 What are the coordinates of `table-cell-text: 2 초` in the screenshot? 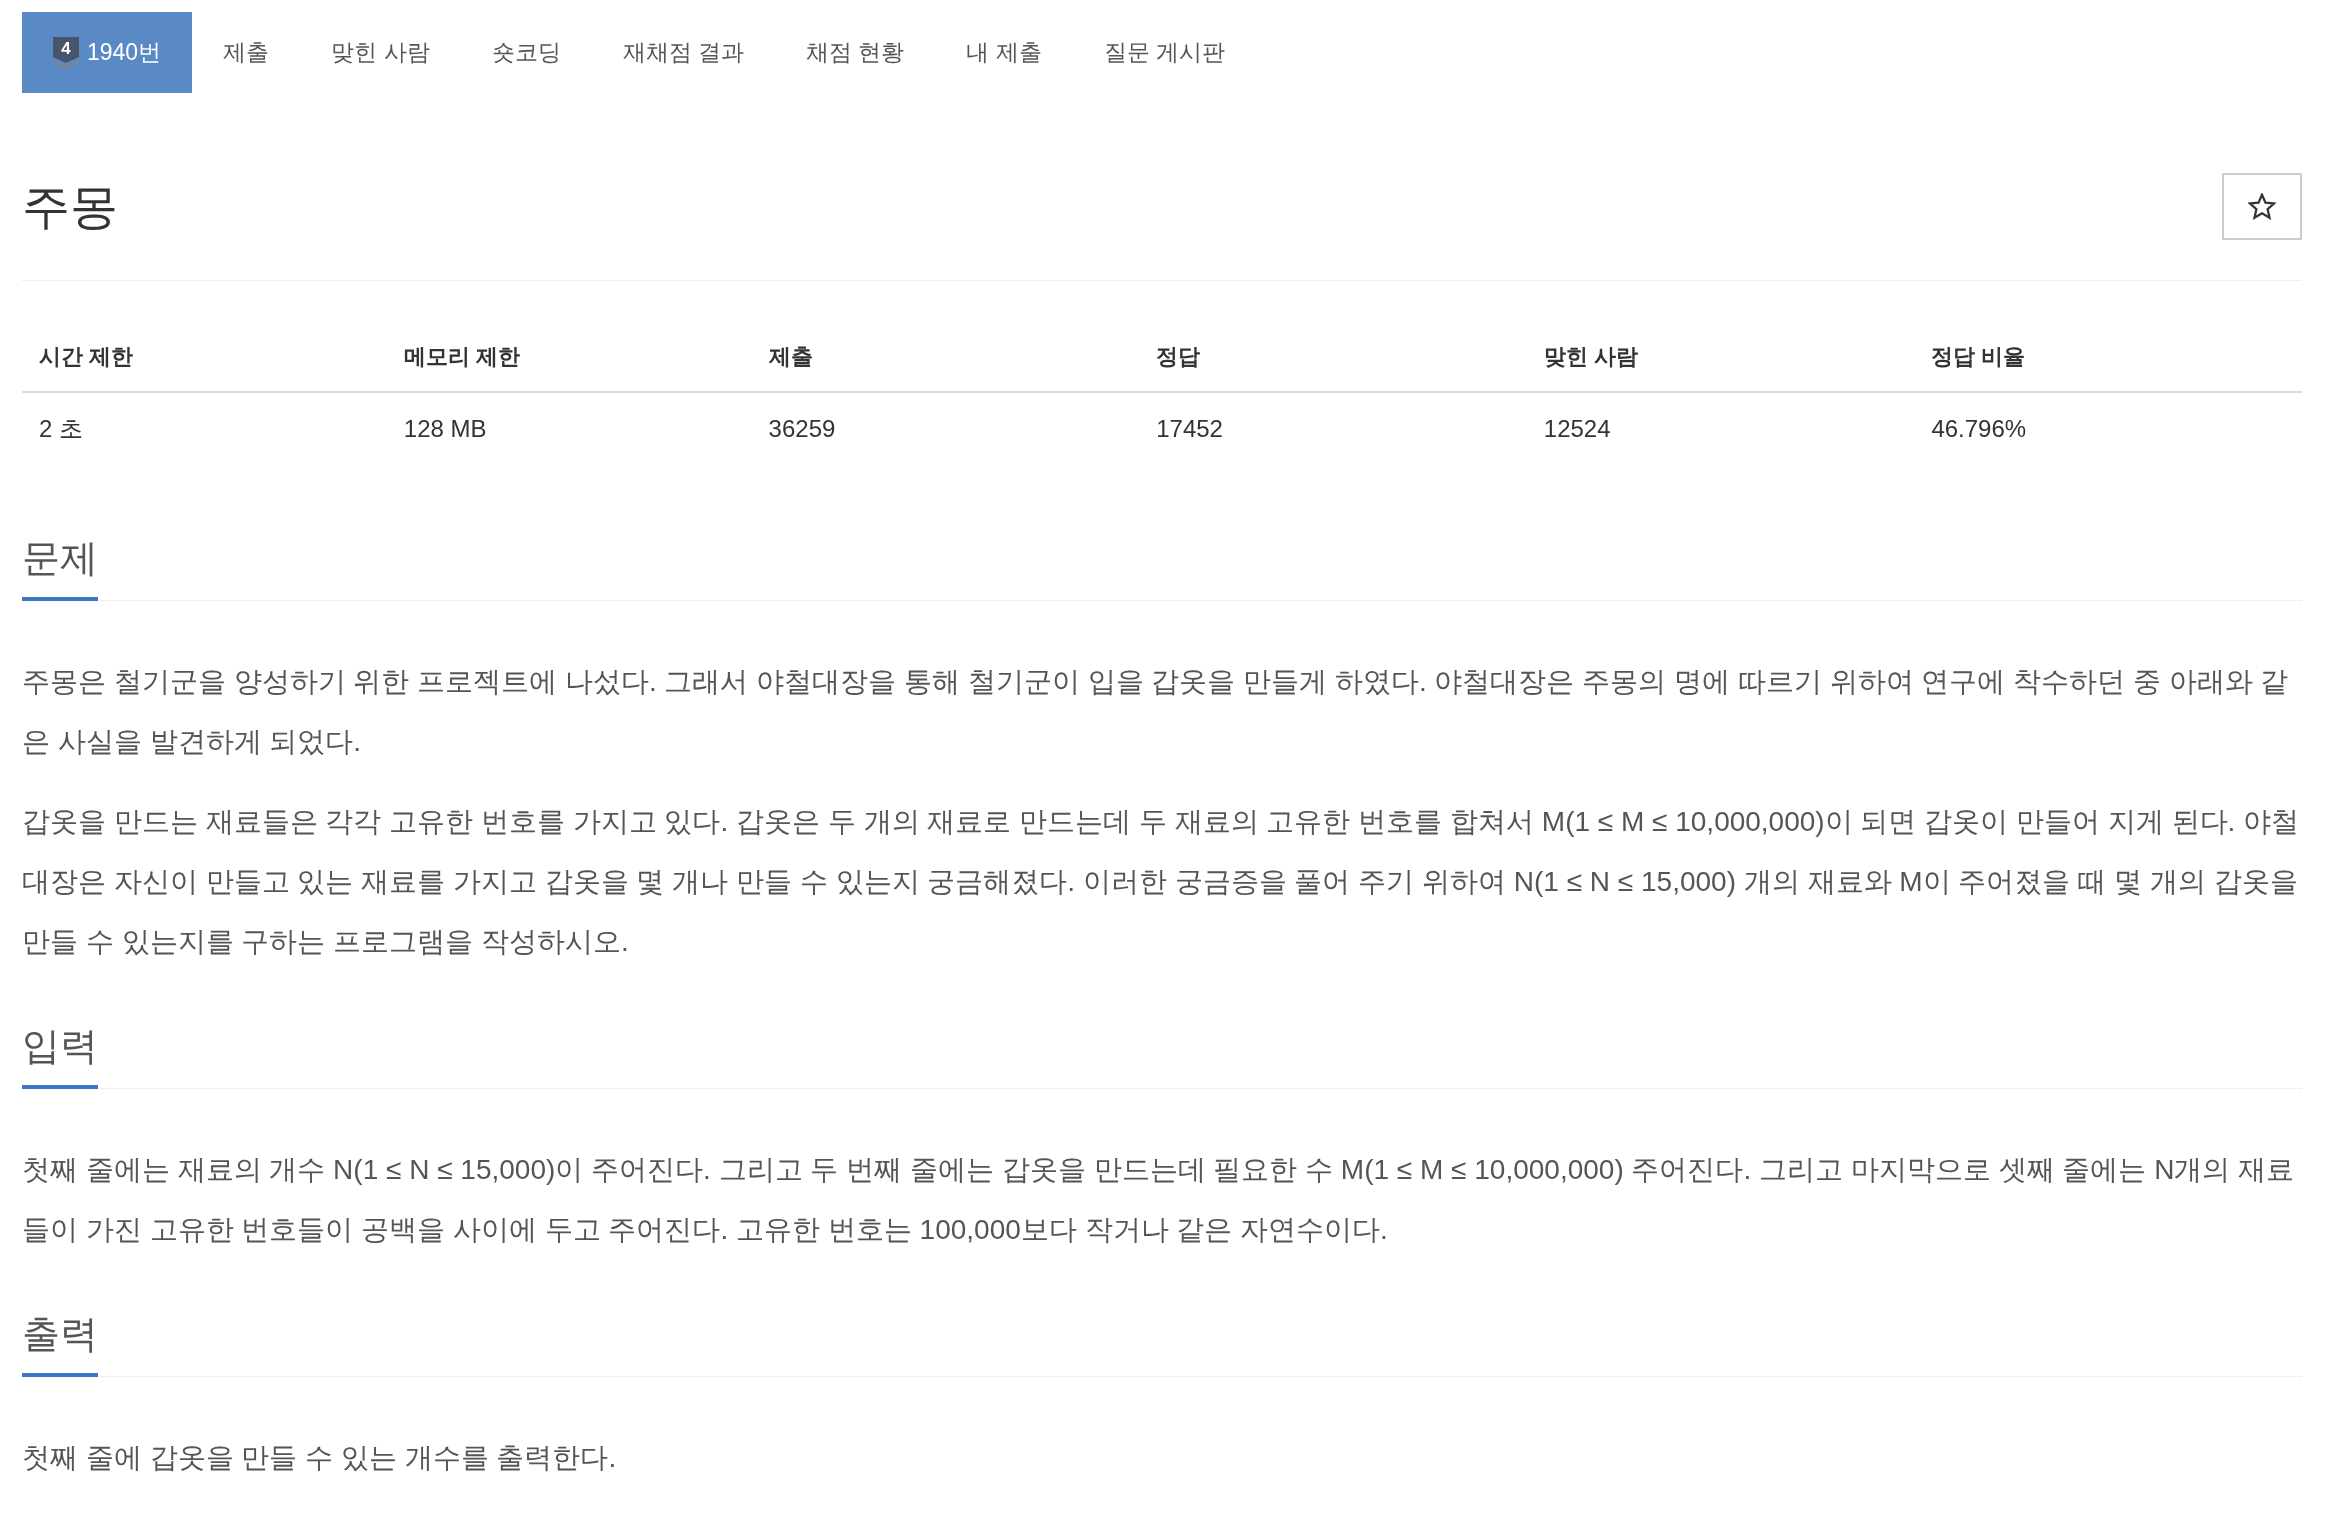 It's located at (61, 429).